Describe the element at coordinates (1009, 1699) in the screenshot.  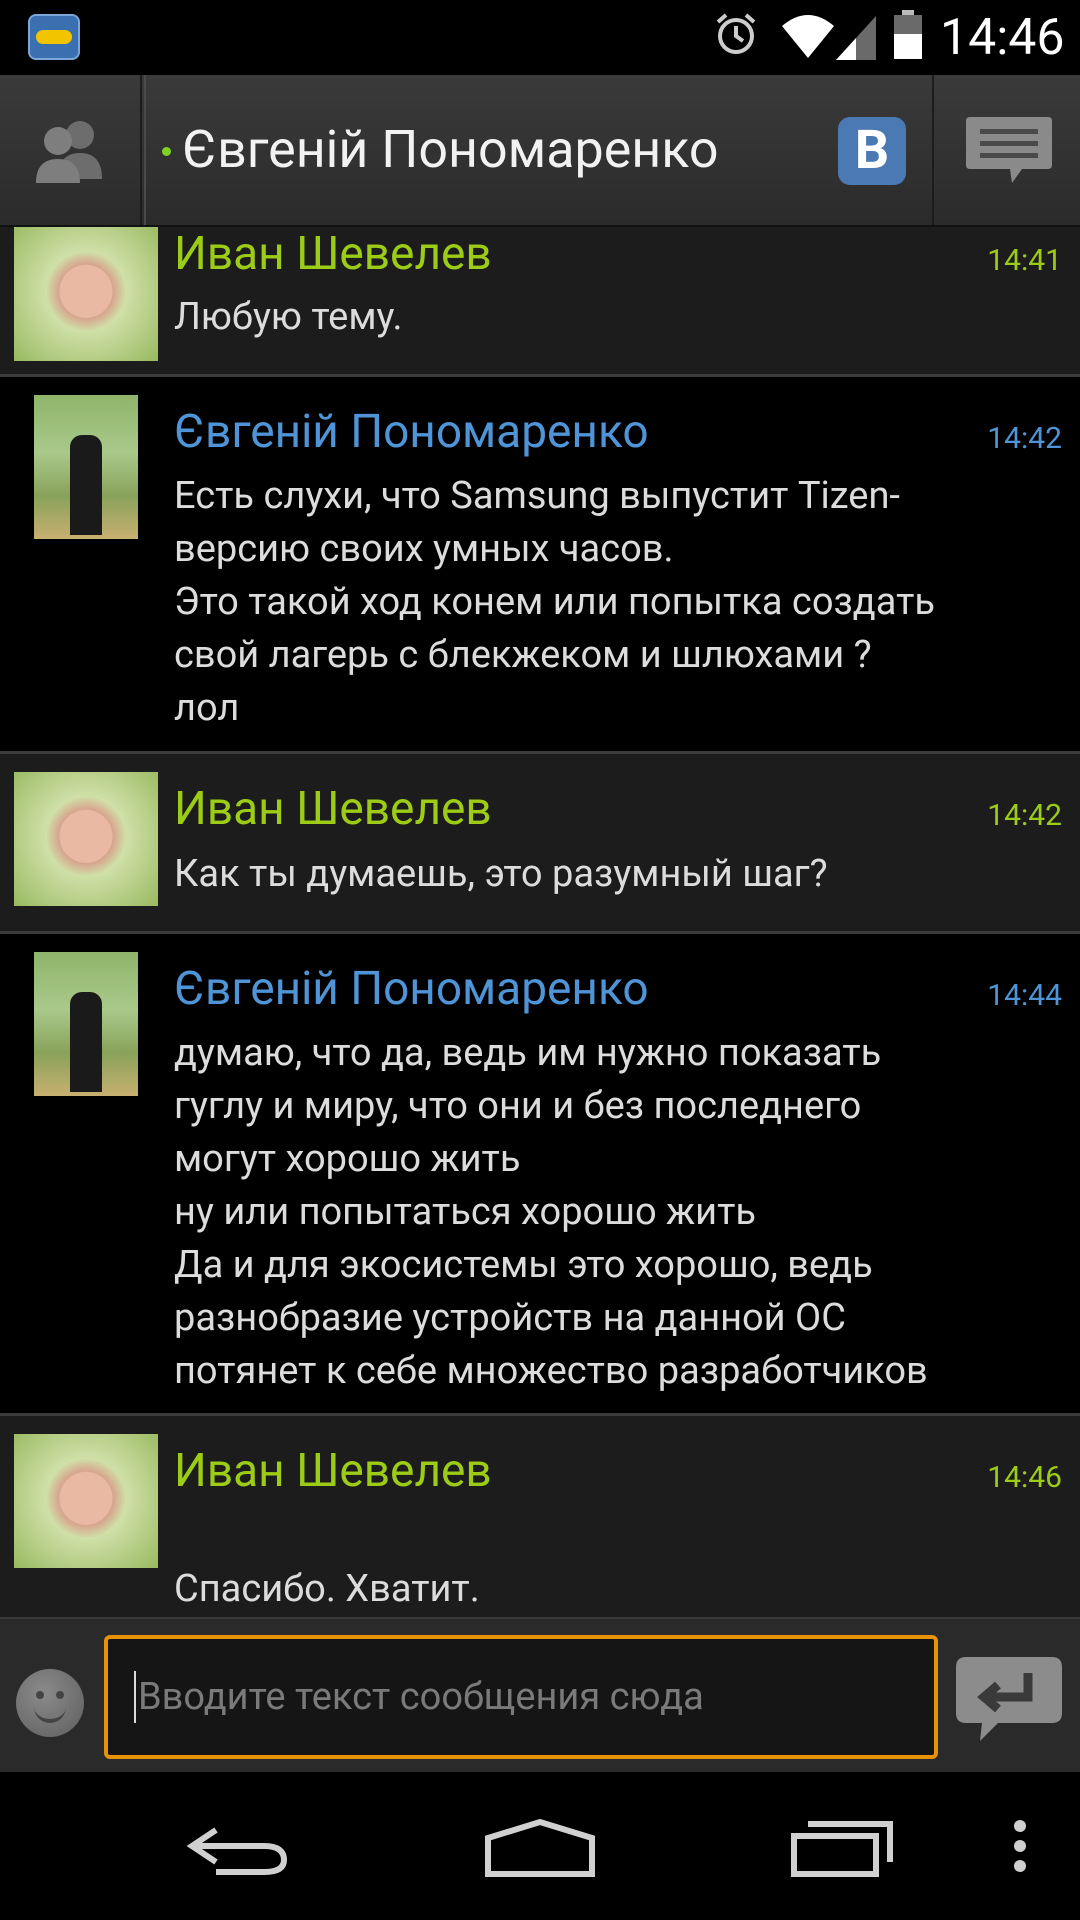
I see `send-button` at that location.